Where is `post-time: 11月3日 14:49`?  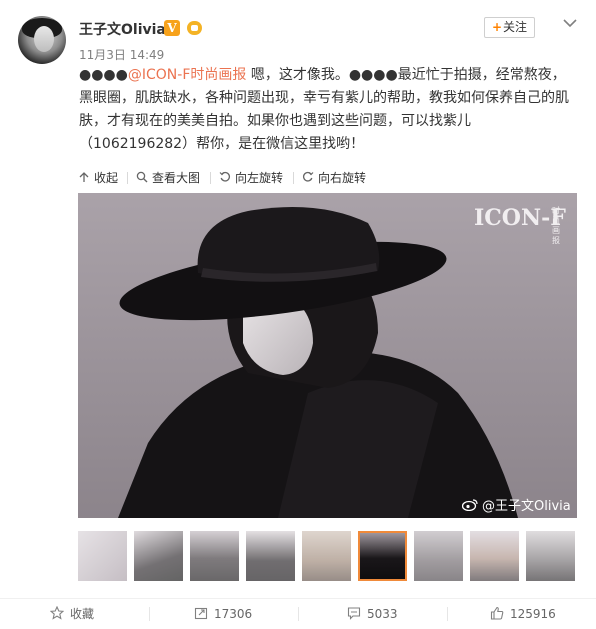 post-time: 11月3日 14:49 is located at coordinates (121, 54).